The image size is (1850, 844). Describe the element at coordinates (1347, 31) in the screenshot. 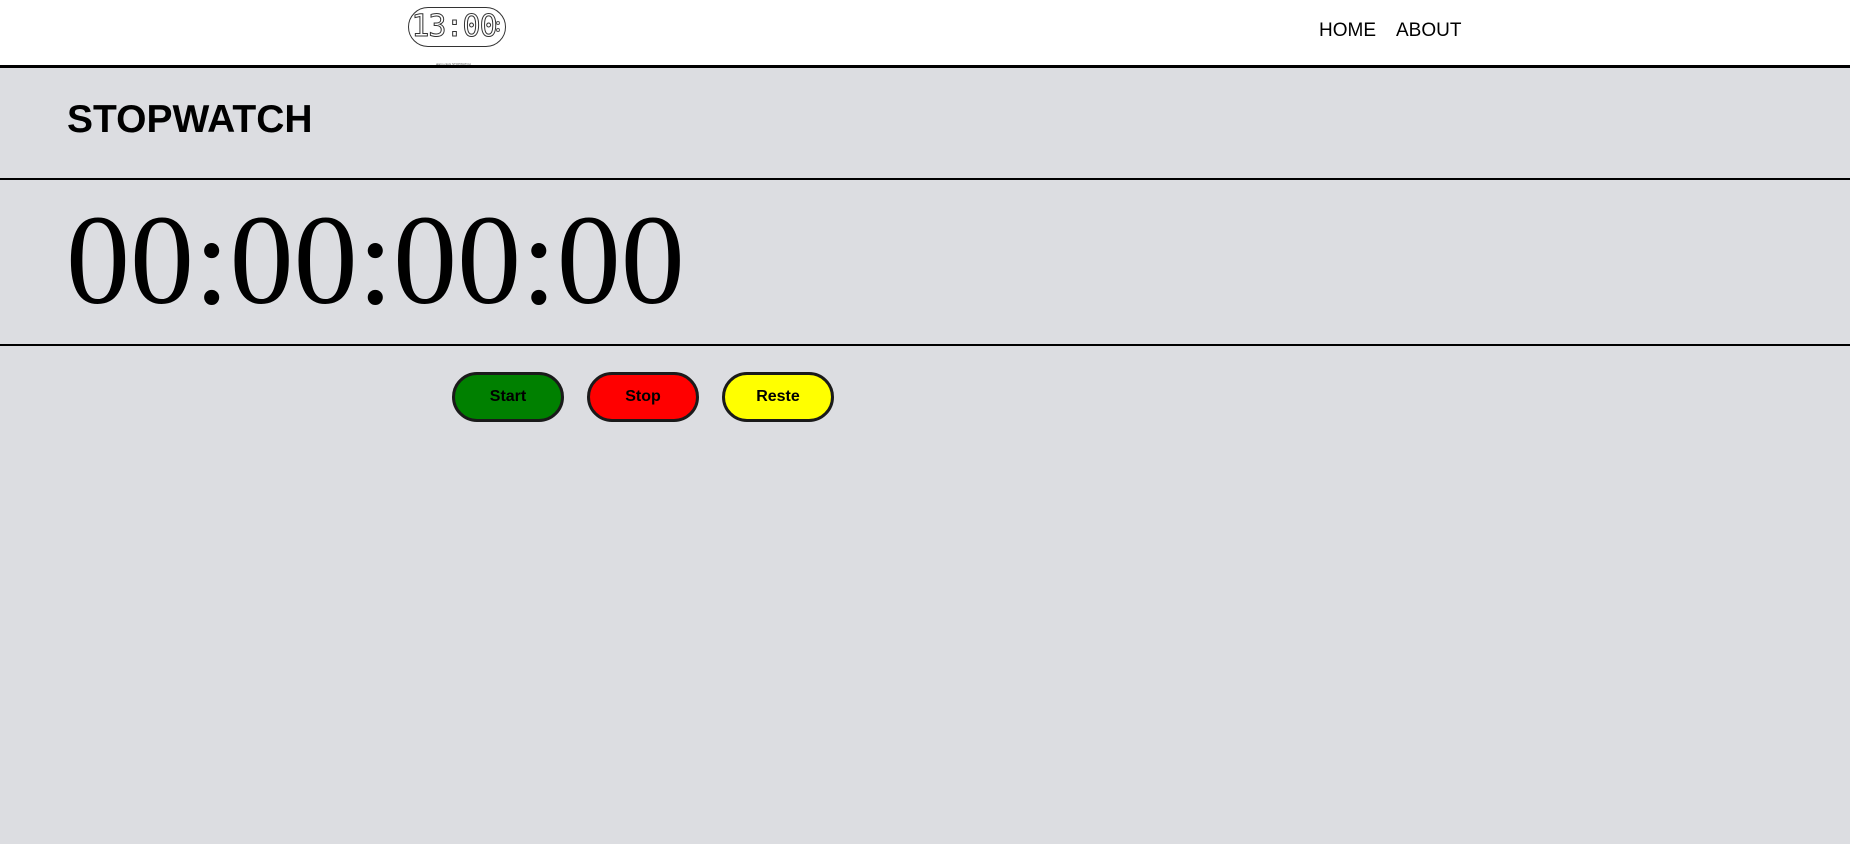

I see `nav-home-link: HOME` at that location.